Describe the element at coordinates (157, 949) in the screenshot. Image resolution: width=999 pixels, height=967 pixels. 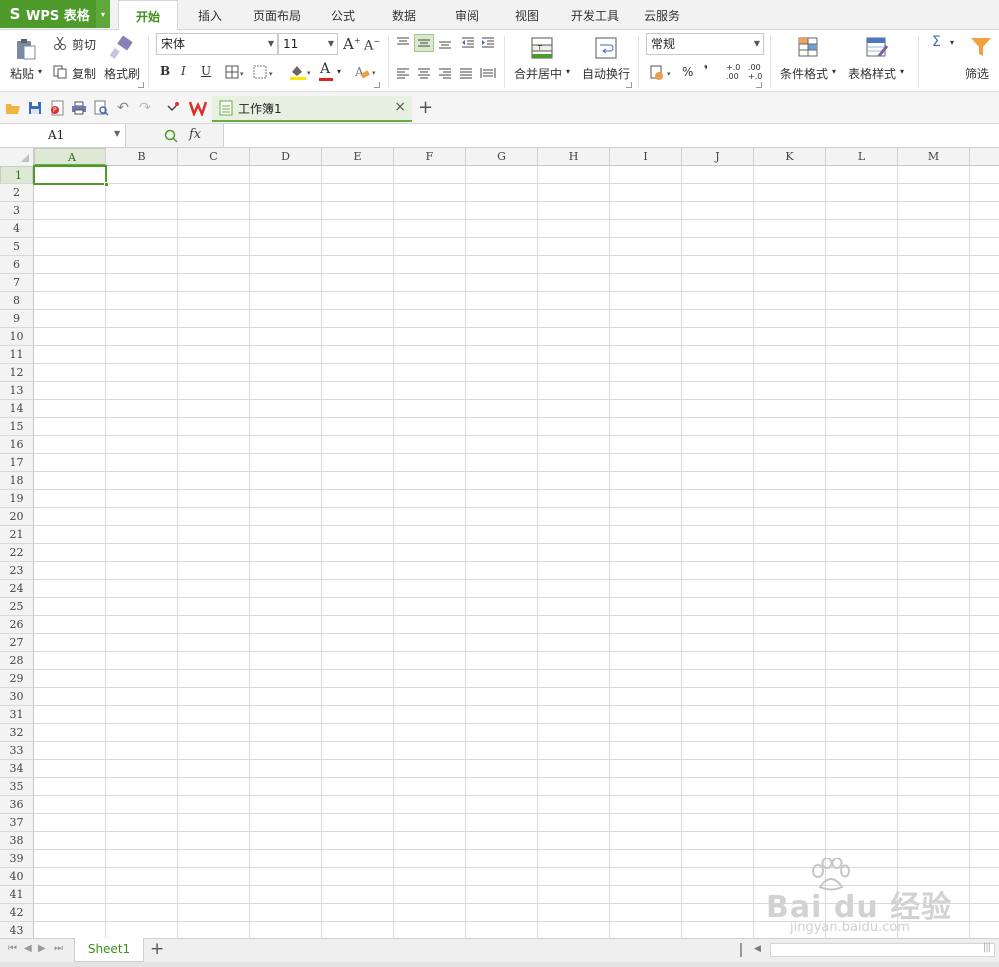
I see `add-sheet-icon: +` at that location.